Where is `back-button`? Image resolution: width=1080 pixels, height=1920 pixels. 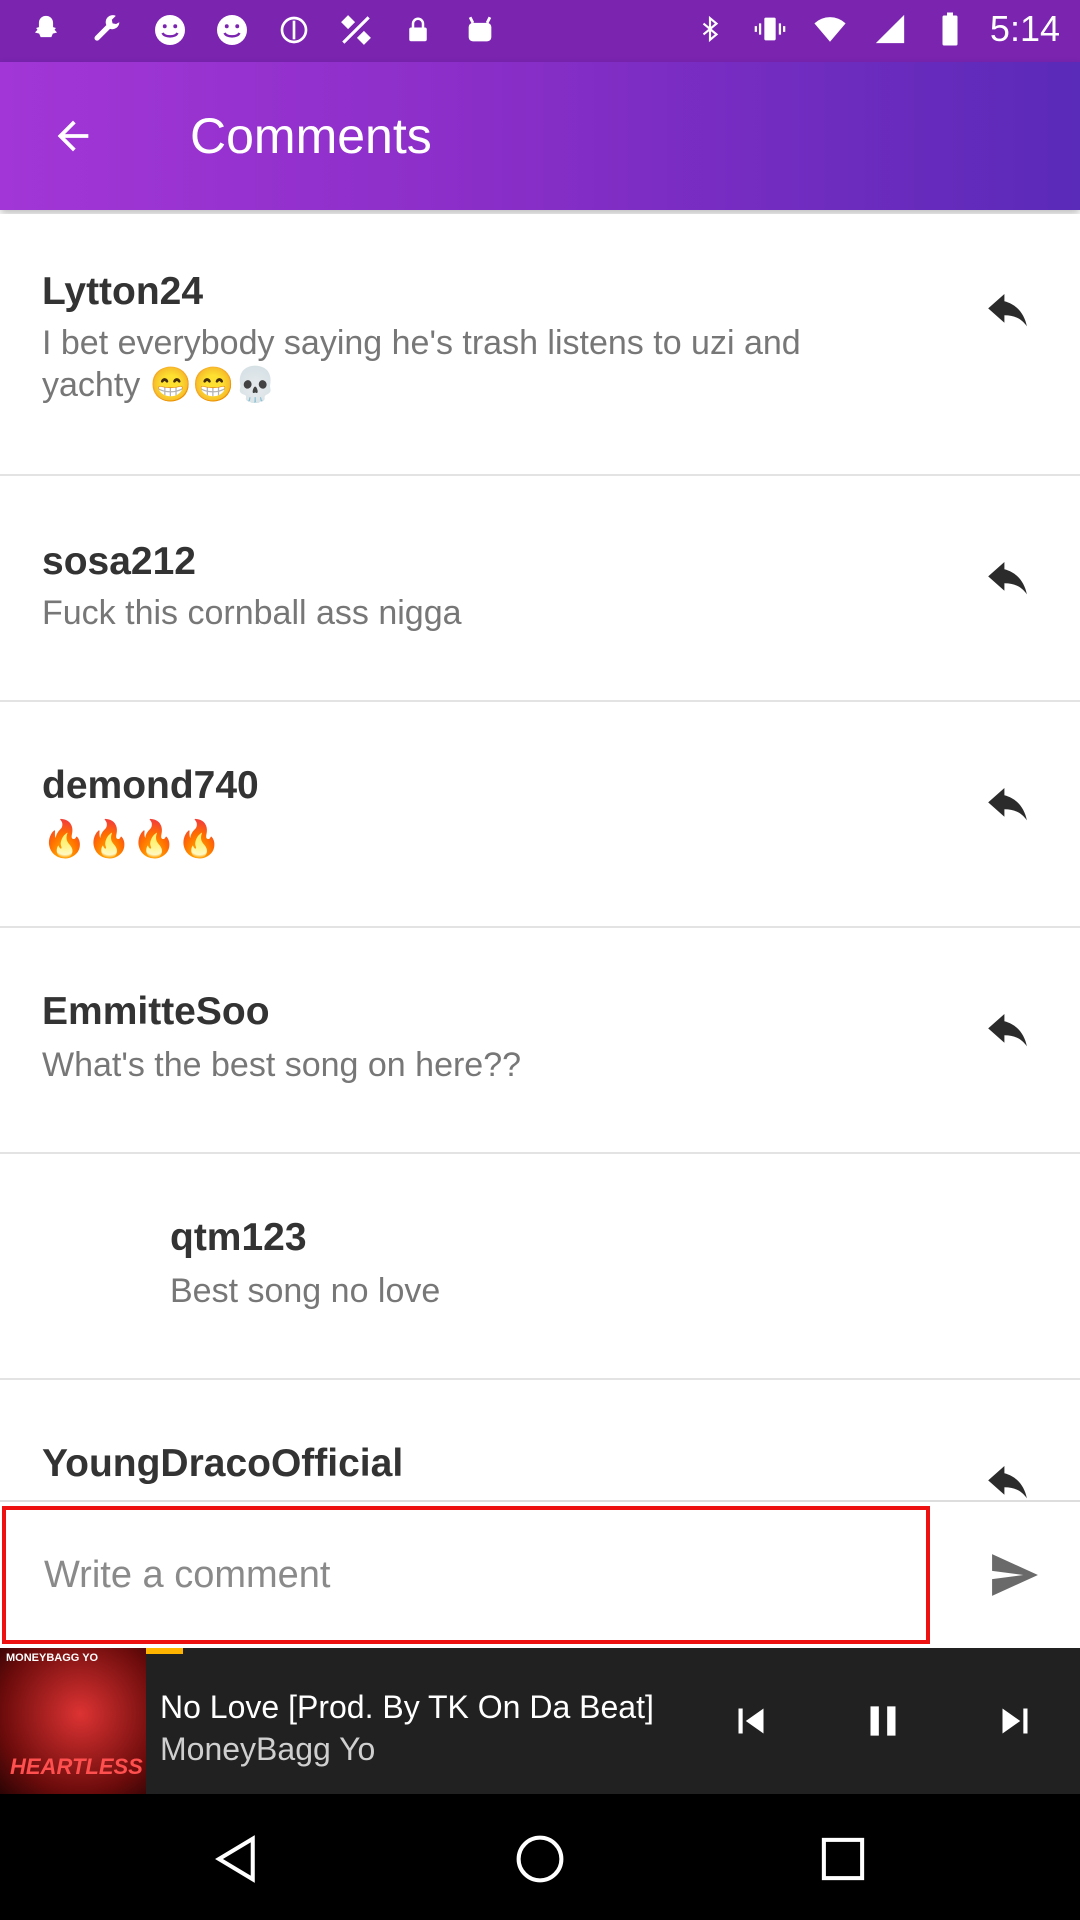
back-button is located at coordinates (73, 136).